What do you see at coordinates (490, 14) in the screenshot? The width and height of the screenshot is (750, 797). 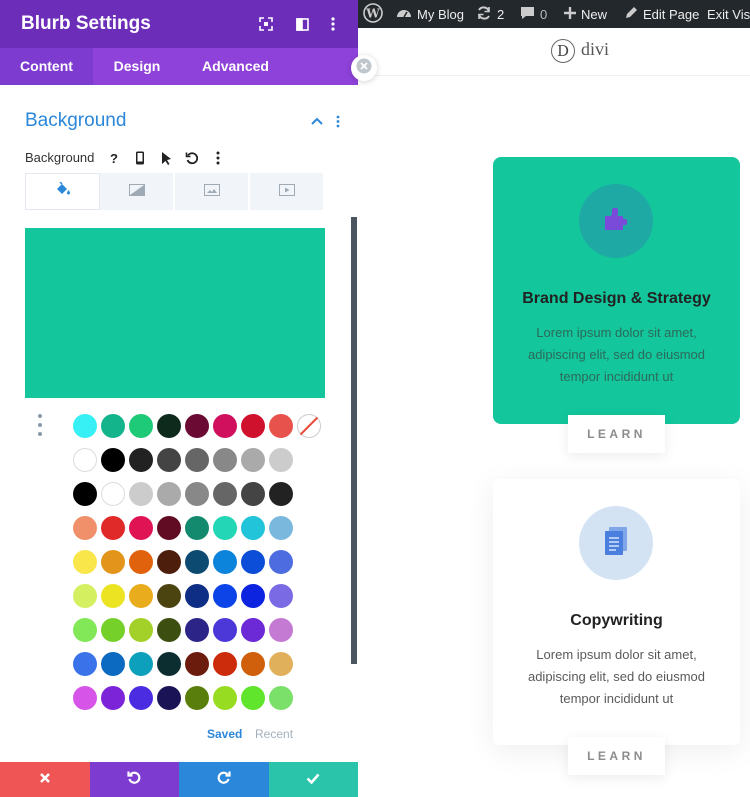 I see `updates-link: 2` at bounding box center [490, 14].